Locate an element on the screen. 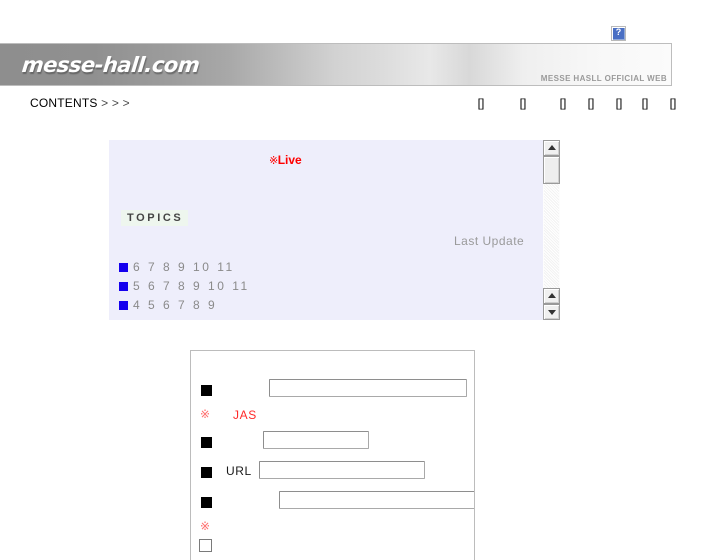 The height and width of the screenshot is (560, 727). form-row: URL is located at coordinates (332, 474).